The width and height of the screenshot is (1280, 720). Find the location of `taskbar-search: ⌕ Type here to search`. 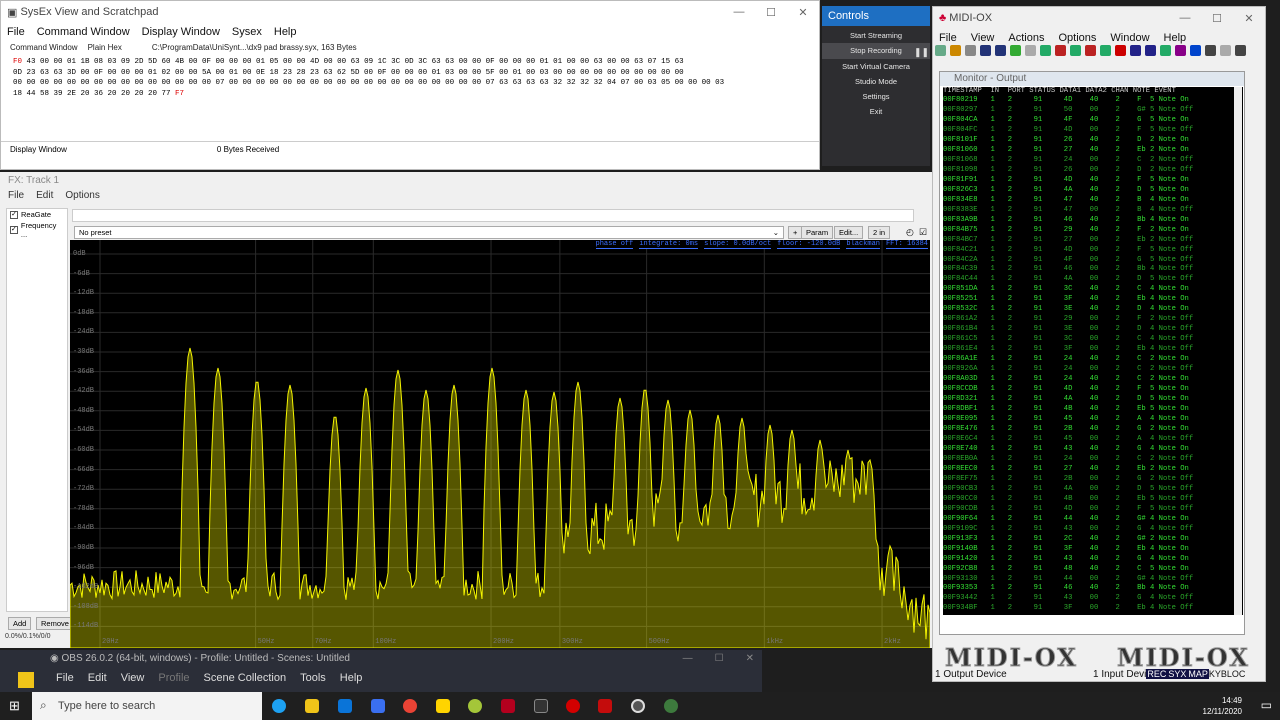

taskbar-search: ⌕ Type here to search is located at coordinates (147, 706).